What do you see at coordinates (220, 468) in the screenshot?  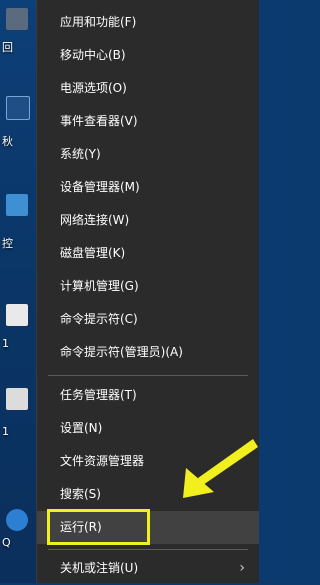 I see `annotation-arrow-icon` at bounding box center [220, 468].